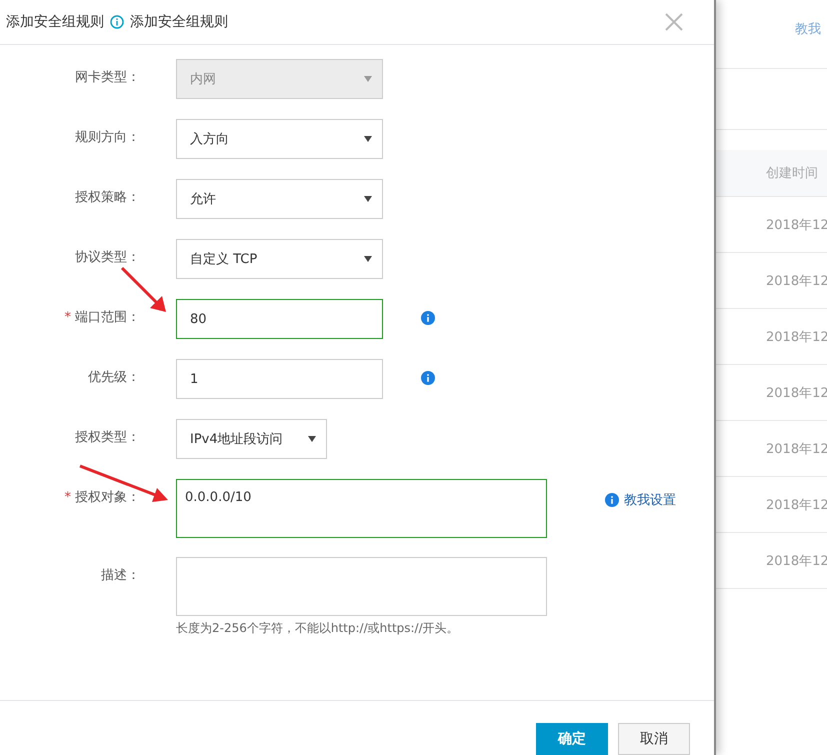  I want to click on field-label: 授权对象：, so click(107, 497).